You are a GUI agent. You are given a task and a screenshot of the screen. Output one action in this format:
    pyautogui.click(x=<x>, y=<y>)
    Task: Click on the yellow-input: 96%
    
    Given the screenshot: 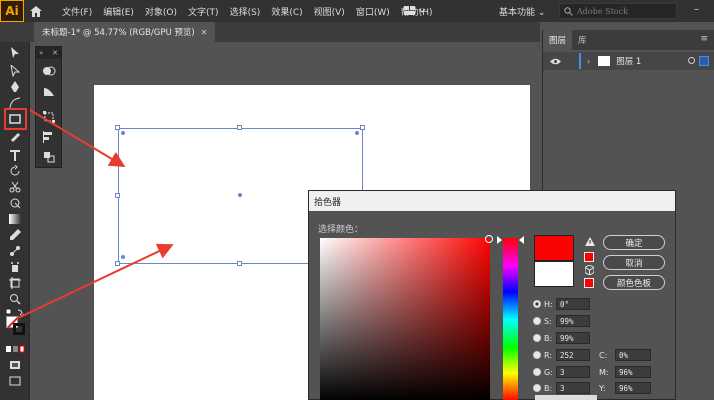 What is the action you would take?
    pyautogui.click(x=633, y=388)
    